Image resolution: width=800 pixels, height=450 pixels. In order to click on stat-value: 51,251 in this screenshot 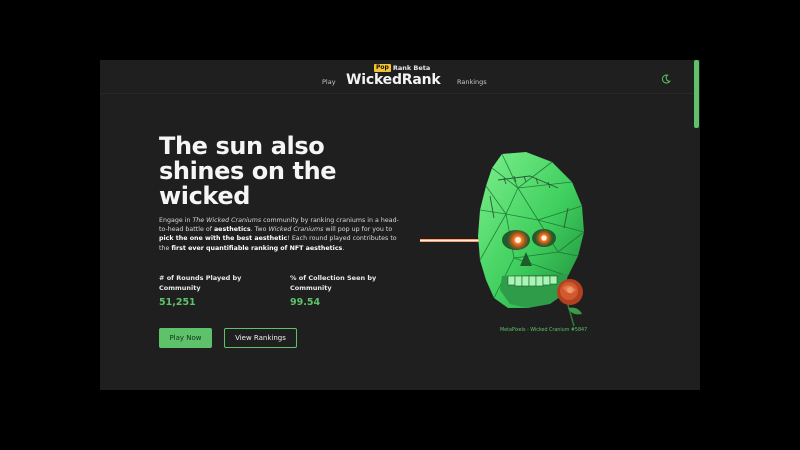, I will do `click(177, 302)`.